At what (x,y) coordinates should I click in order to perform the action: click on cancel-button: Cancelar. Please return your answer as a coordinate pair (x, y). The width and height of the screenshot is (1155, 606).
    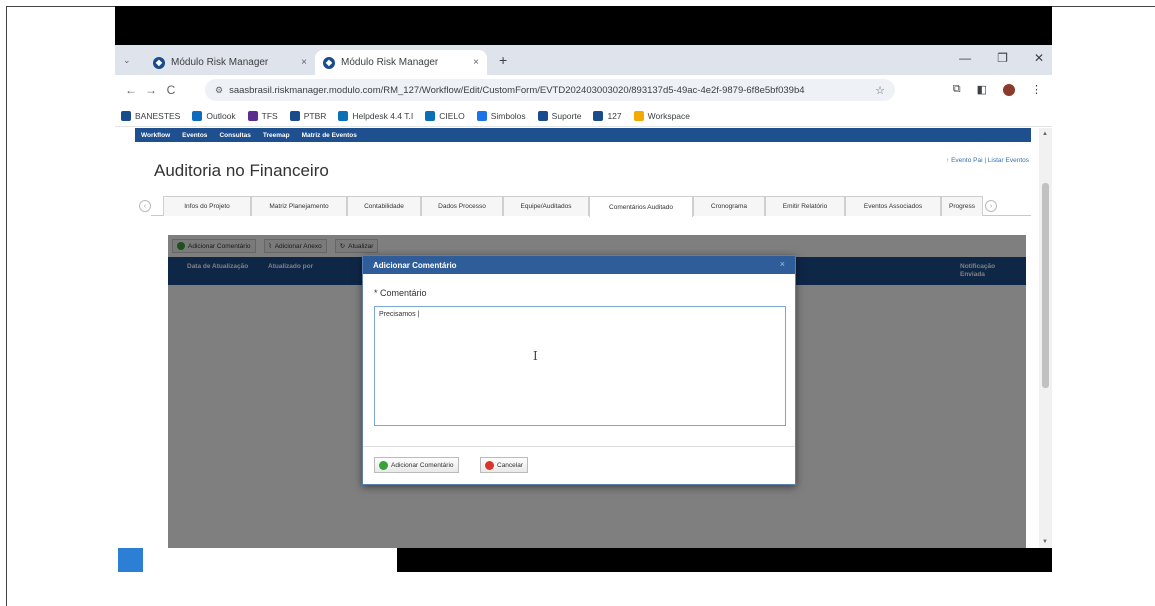
    Looking at the image, I should click on (504, 465).